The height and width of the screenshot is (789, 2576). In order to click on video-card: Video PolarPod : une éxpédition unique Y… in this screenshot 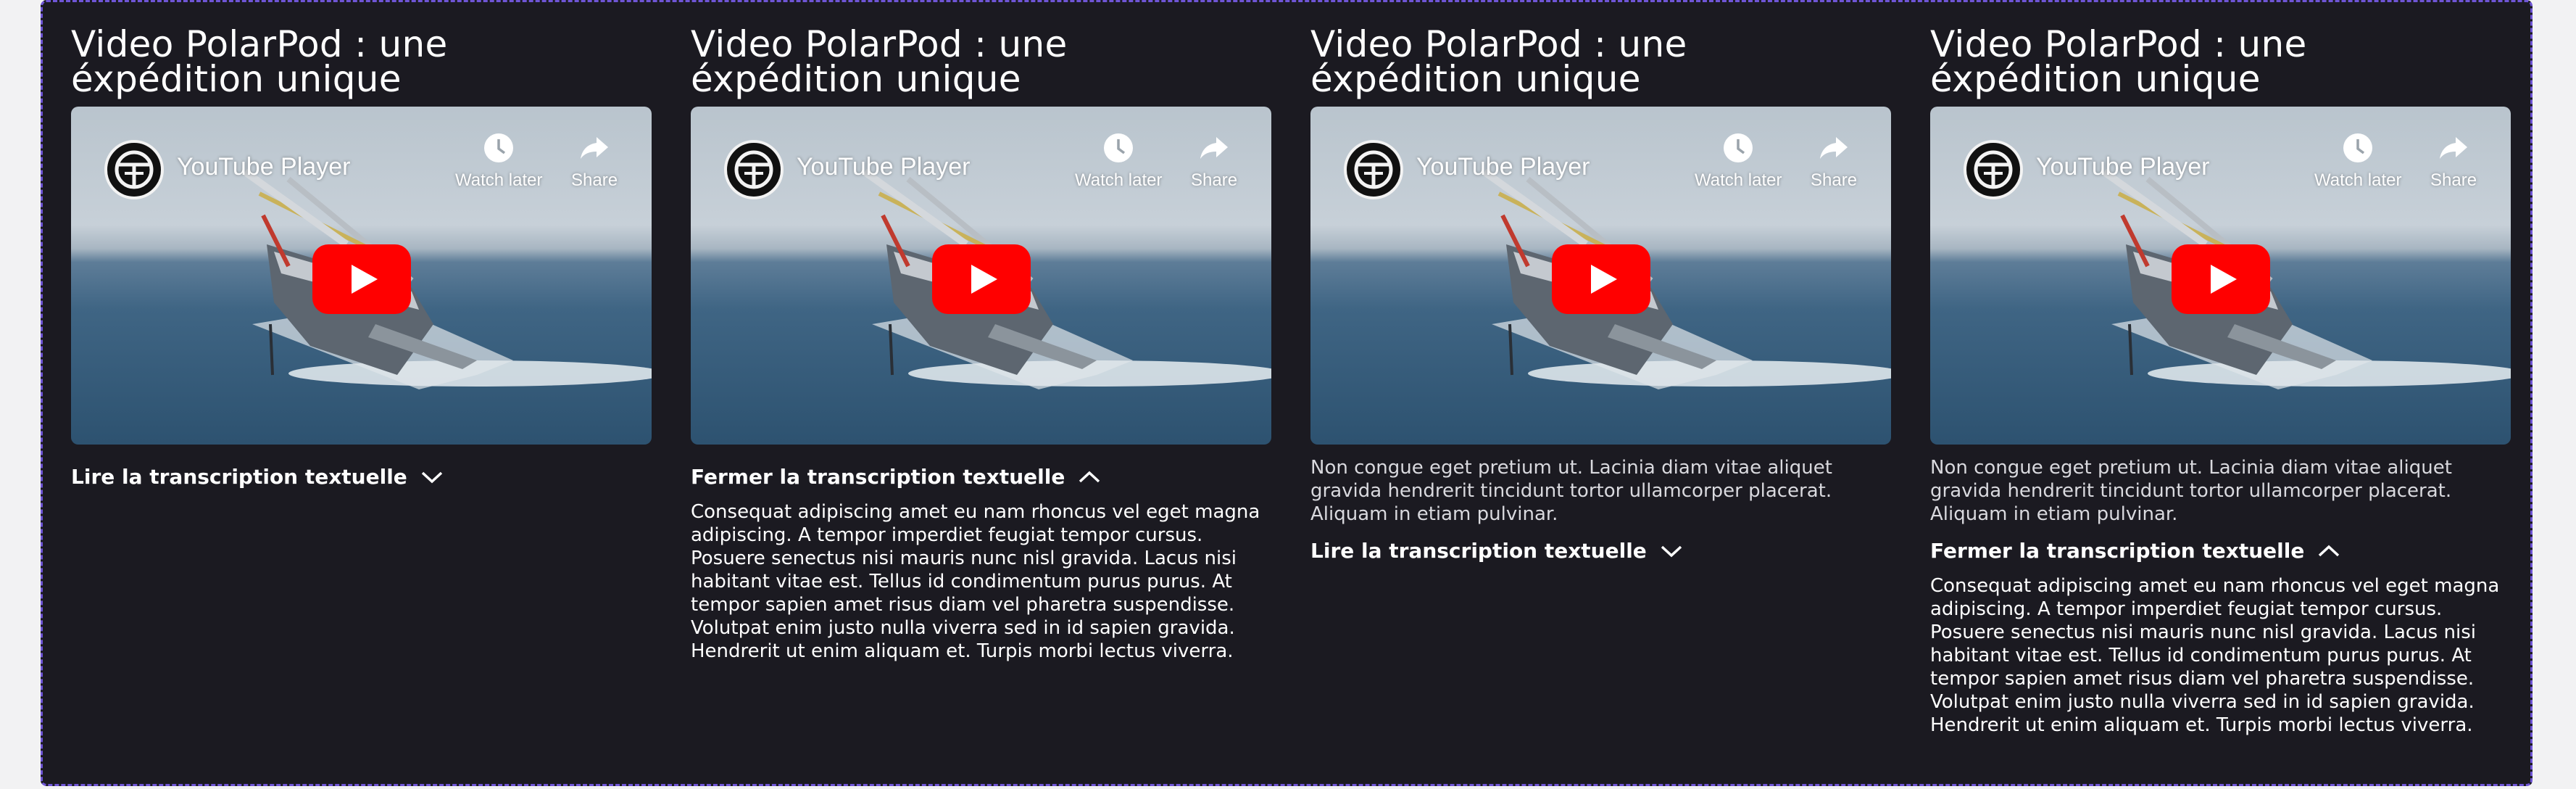, I will do `click(361, 256)`.